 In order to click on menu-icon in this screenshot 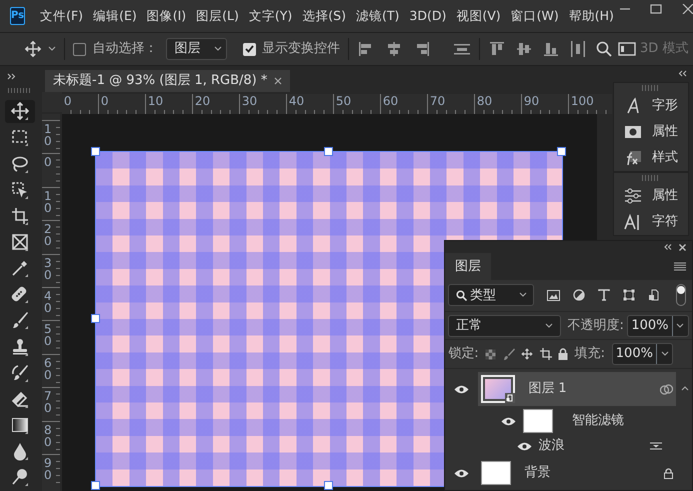, I will do `click(680, 267)`.